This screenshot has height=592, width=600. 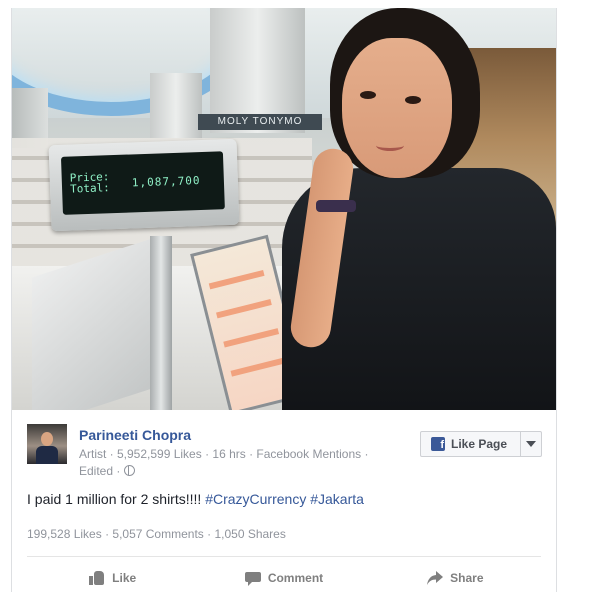 I want to click on like-page-button: f Like Page, so click(x=470, y=444).